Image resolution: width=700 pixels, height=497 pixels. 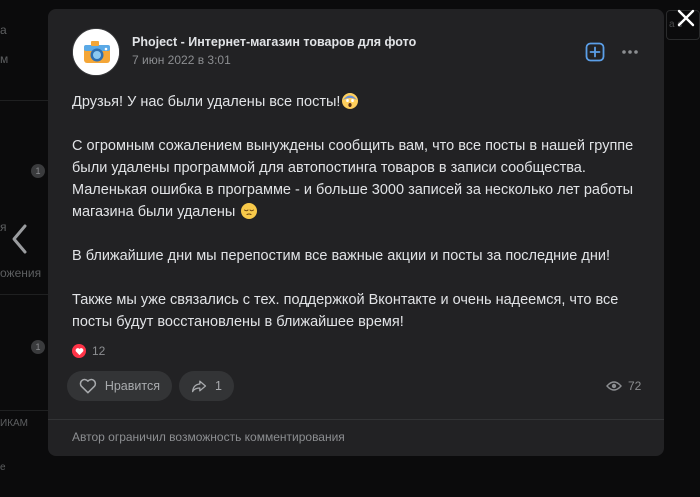 I want to click on face-screaming-icon, so click(x=350, y=101).